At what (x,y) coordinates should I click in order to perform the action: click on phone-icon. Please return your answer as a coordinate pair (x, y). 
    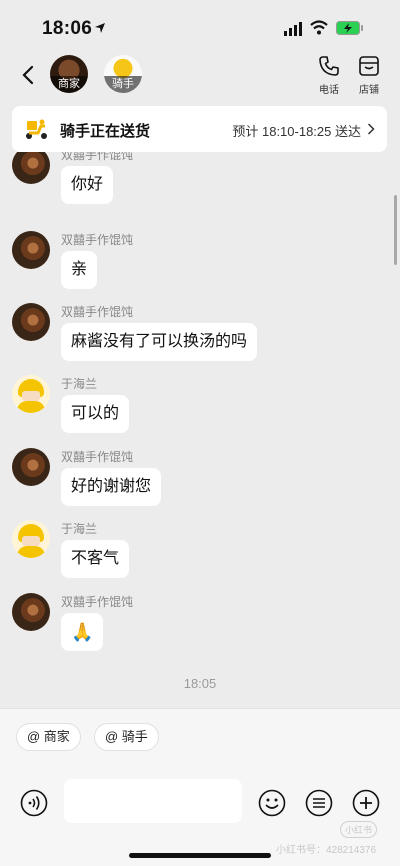
    Looking at the image, I should click on (329, 66).